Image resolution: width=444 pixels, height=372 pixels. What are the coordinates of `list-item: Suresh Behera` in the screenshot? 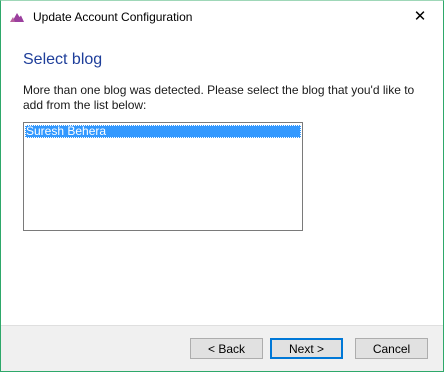 It's located at (163, 131).